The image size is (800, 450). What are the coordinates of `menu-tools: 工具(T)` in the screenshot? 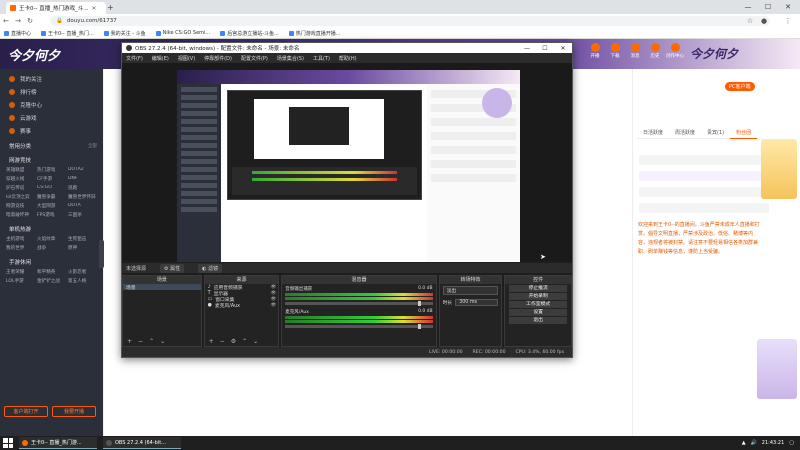 It's located at (321, 58).